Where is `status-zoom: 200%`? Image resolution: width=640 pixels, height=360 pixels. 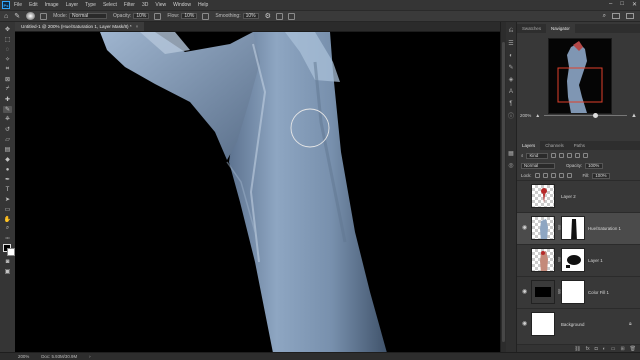
status-zoom: 200% is located at coordinates (23, 356).